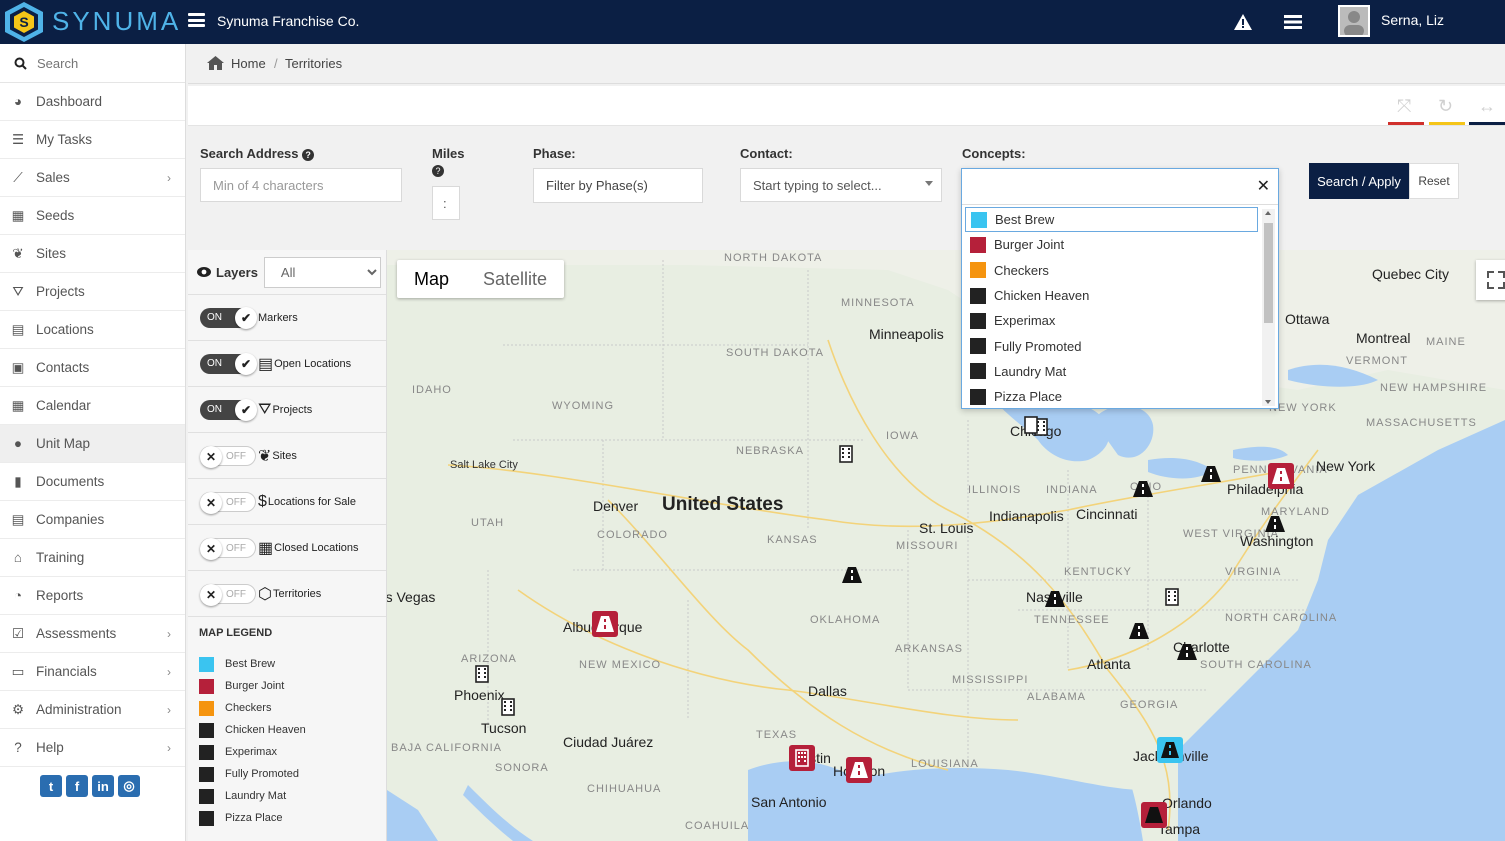  What do you see at coordinates (92, 254) in the screenshot?
I see `sidebar-item-sites: ❦ Sites` at bounding box center [92, 254].